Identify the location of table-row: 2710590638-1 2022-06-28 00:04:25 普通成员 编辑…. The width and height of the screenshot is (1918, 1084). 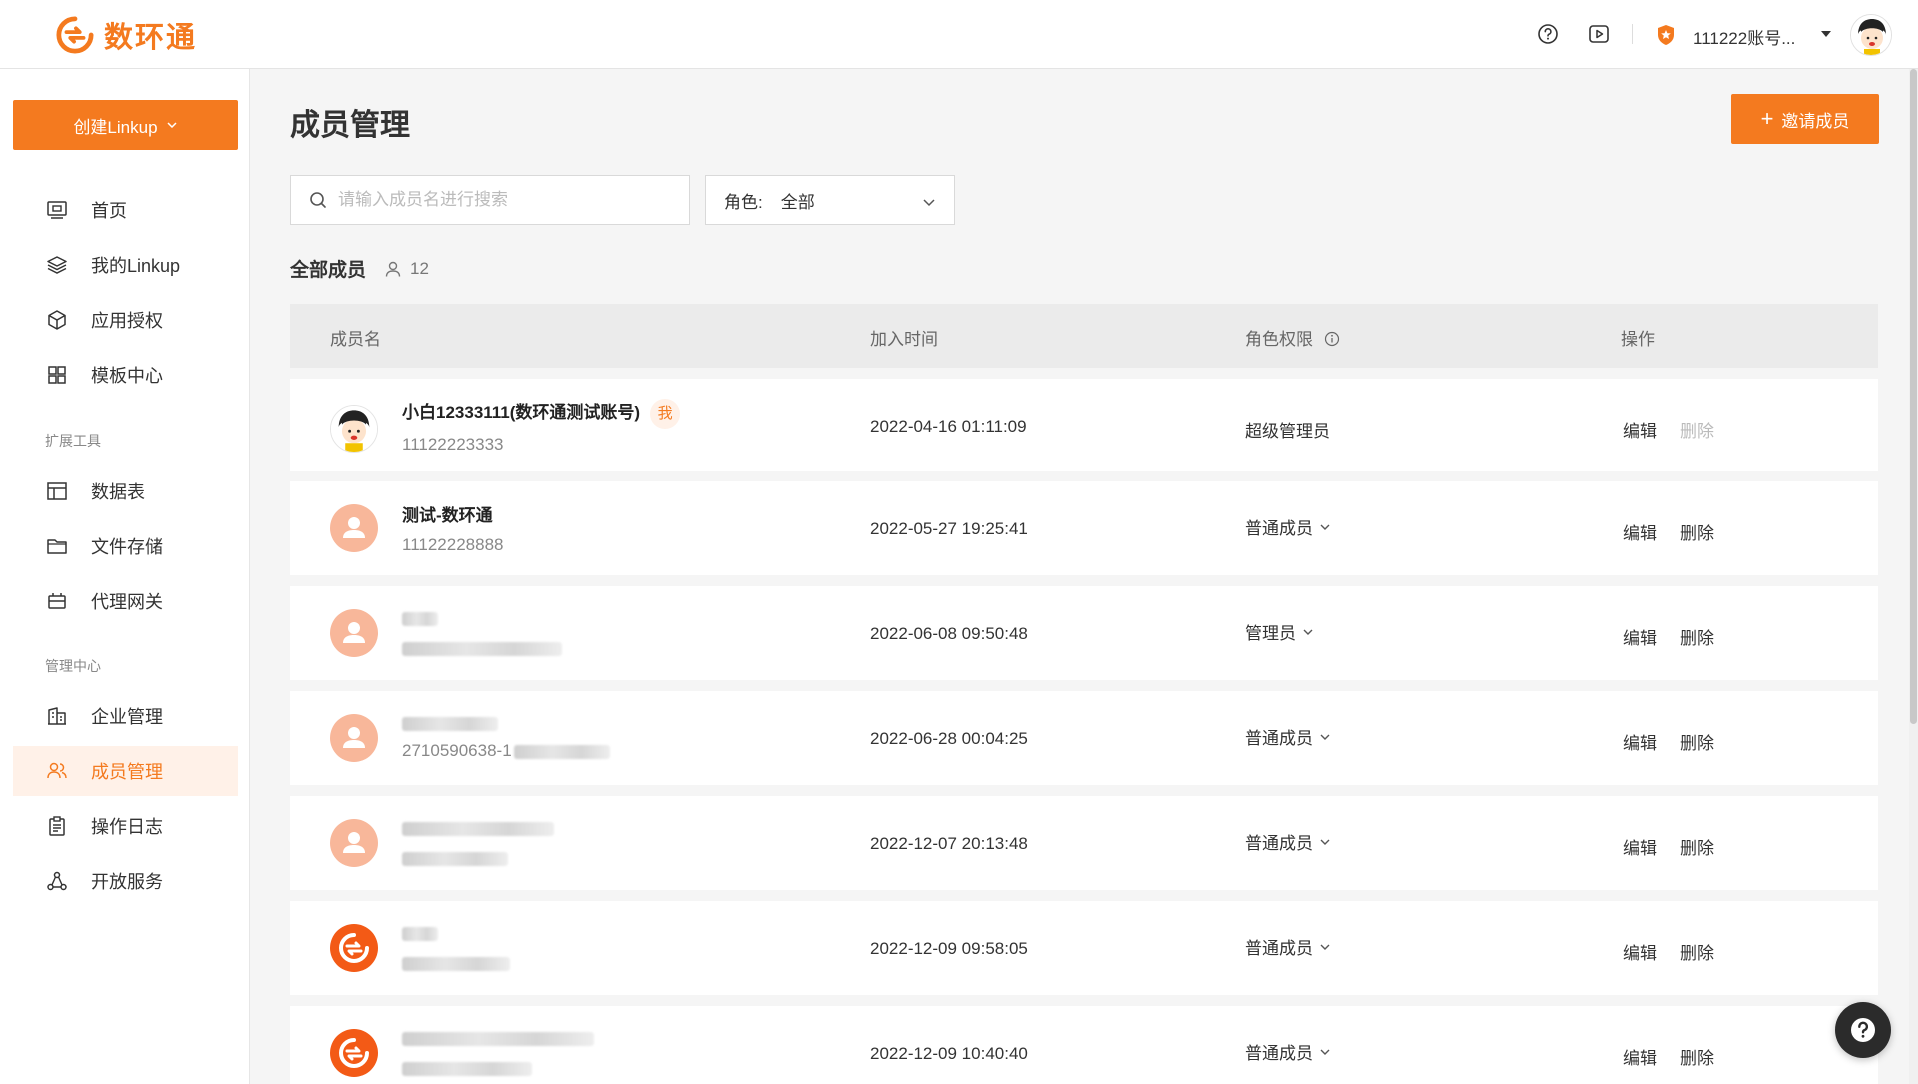
(1084, 738).